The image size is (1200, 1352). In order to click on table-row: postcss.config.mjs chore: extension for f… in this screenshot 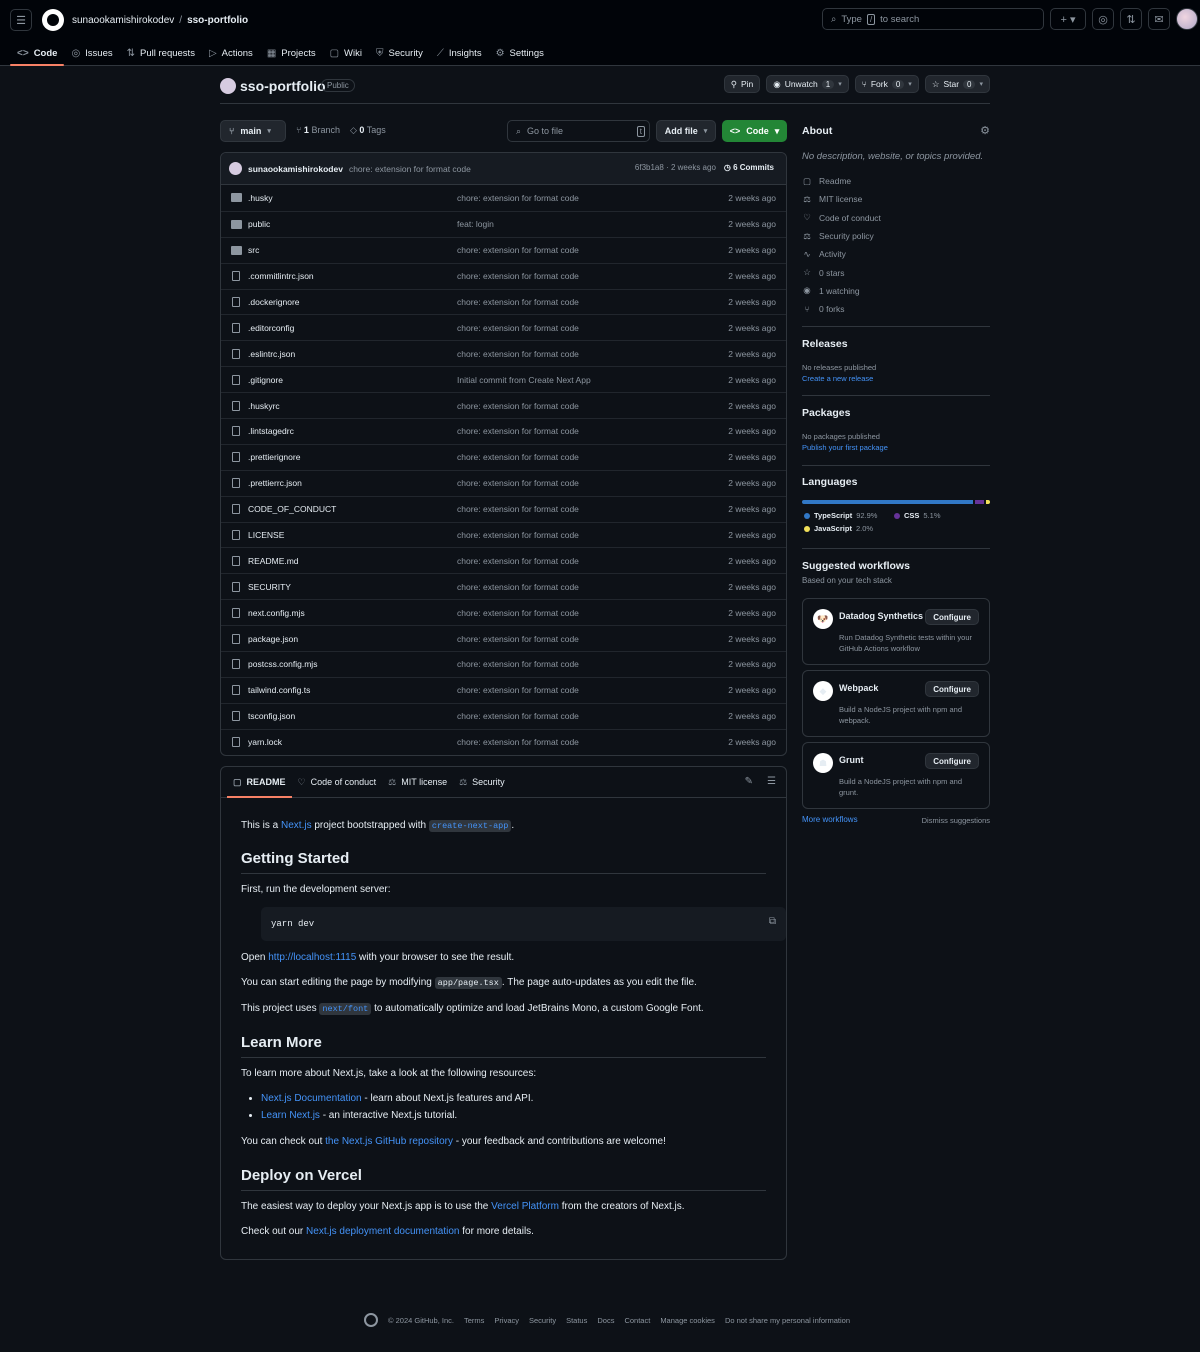, I will do `click(503, 664)`.